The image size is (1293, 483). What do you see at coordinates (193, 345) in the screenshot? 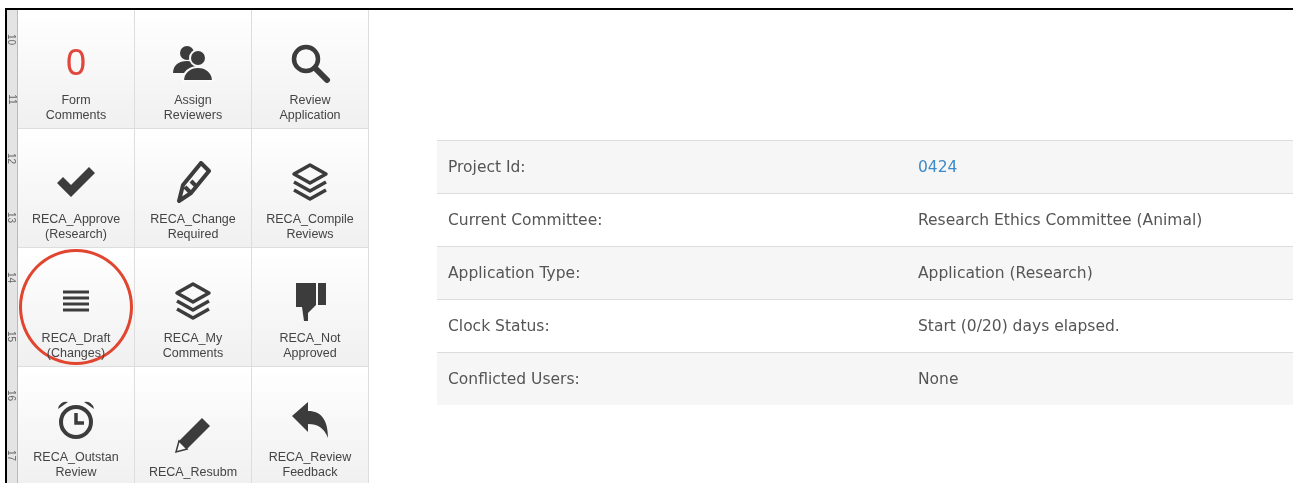
I see `tile-label: RECA_My Comments` at bounding box center [193, 345].